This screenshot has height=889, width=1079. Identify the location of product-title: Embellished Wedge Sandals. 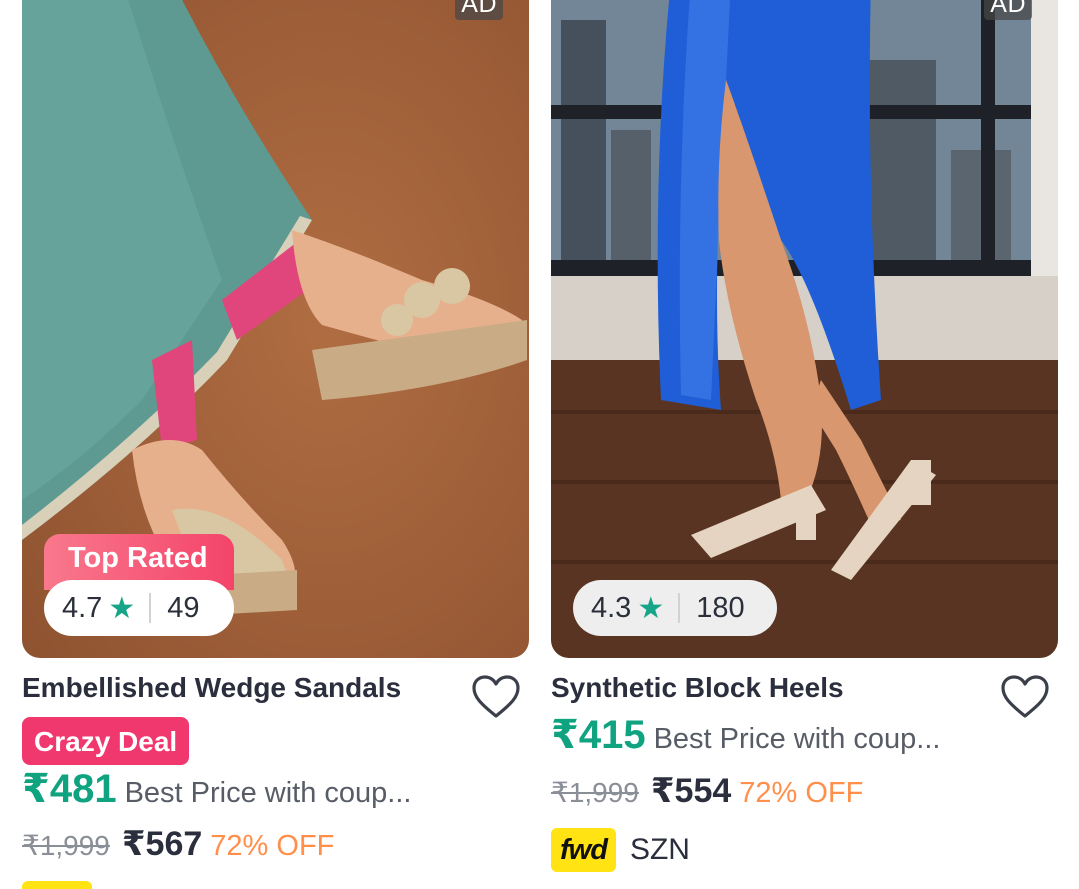
(211, 688).